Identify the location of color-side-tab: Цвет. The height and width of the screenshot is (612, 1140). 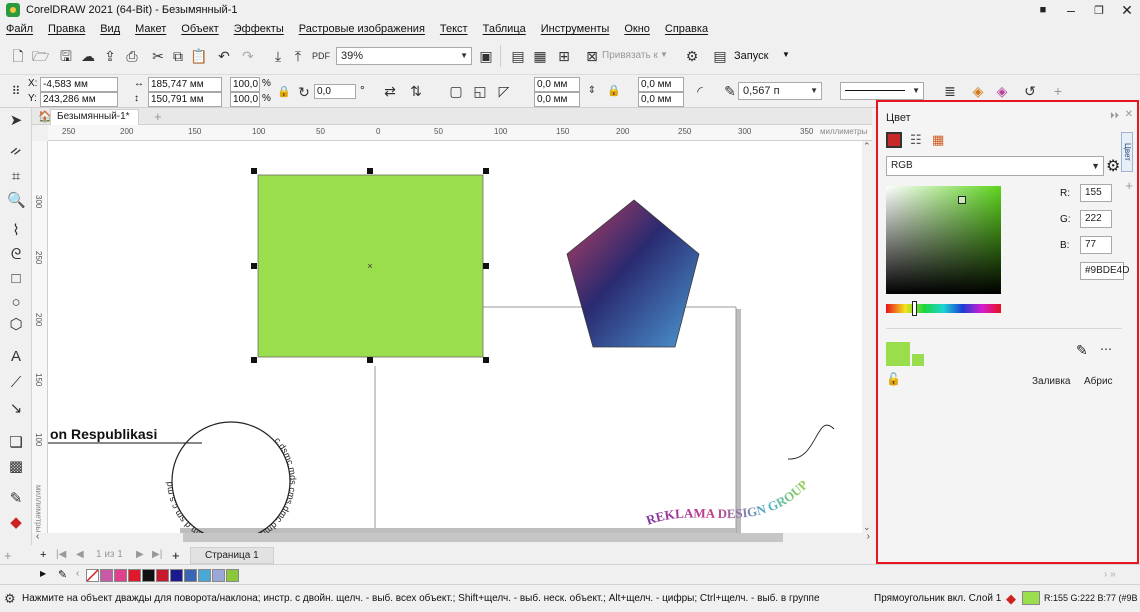
(1127, 152).